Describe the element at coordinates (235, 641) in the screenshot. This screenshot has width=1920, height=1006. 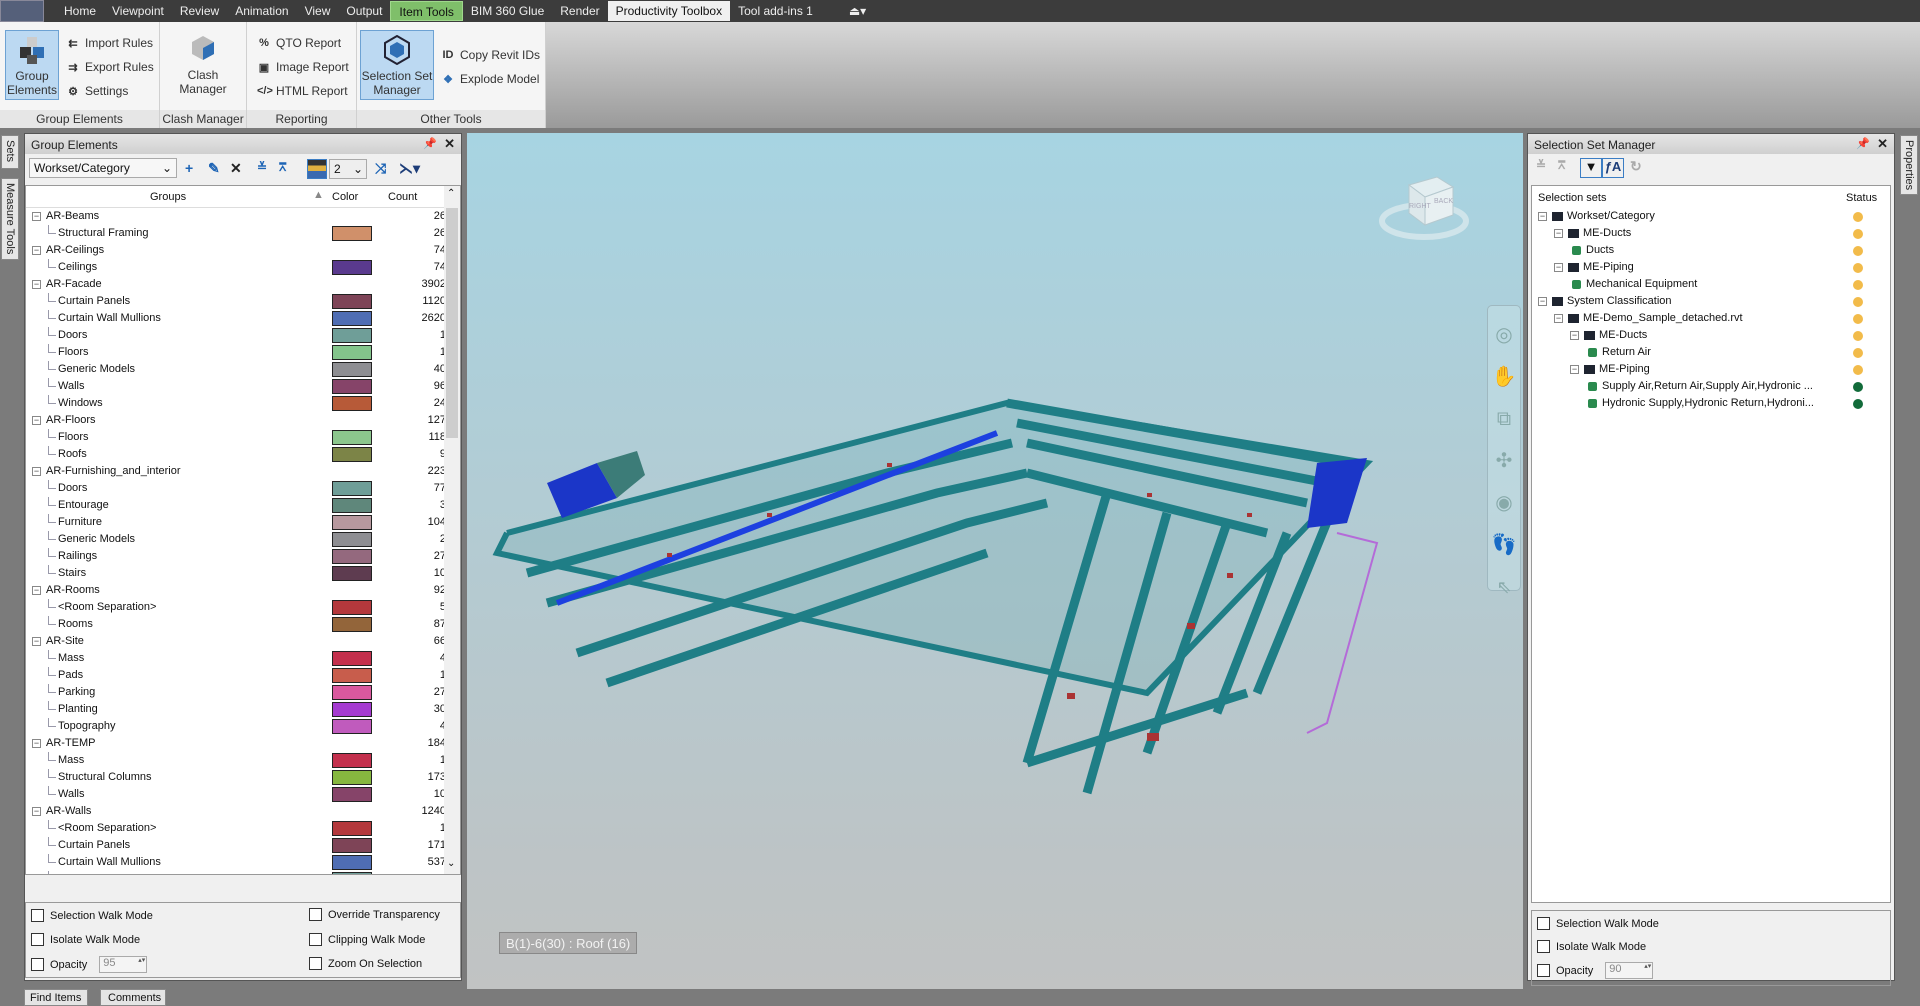
I see `group-row: −AR-Site 66` at that location.